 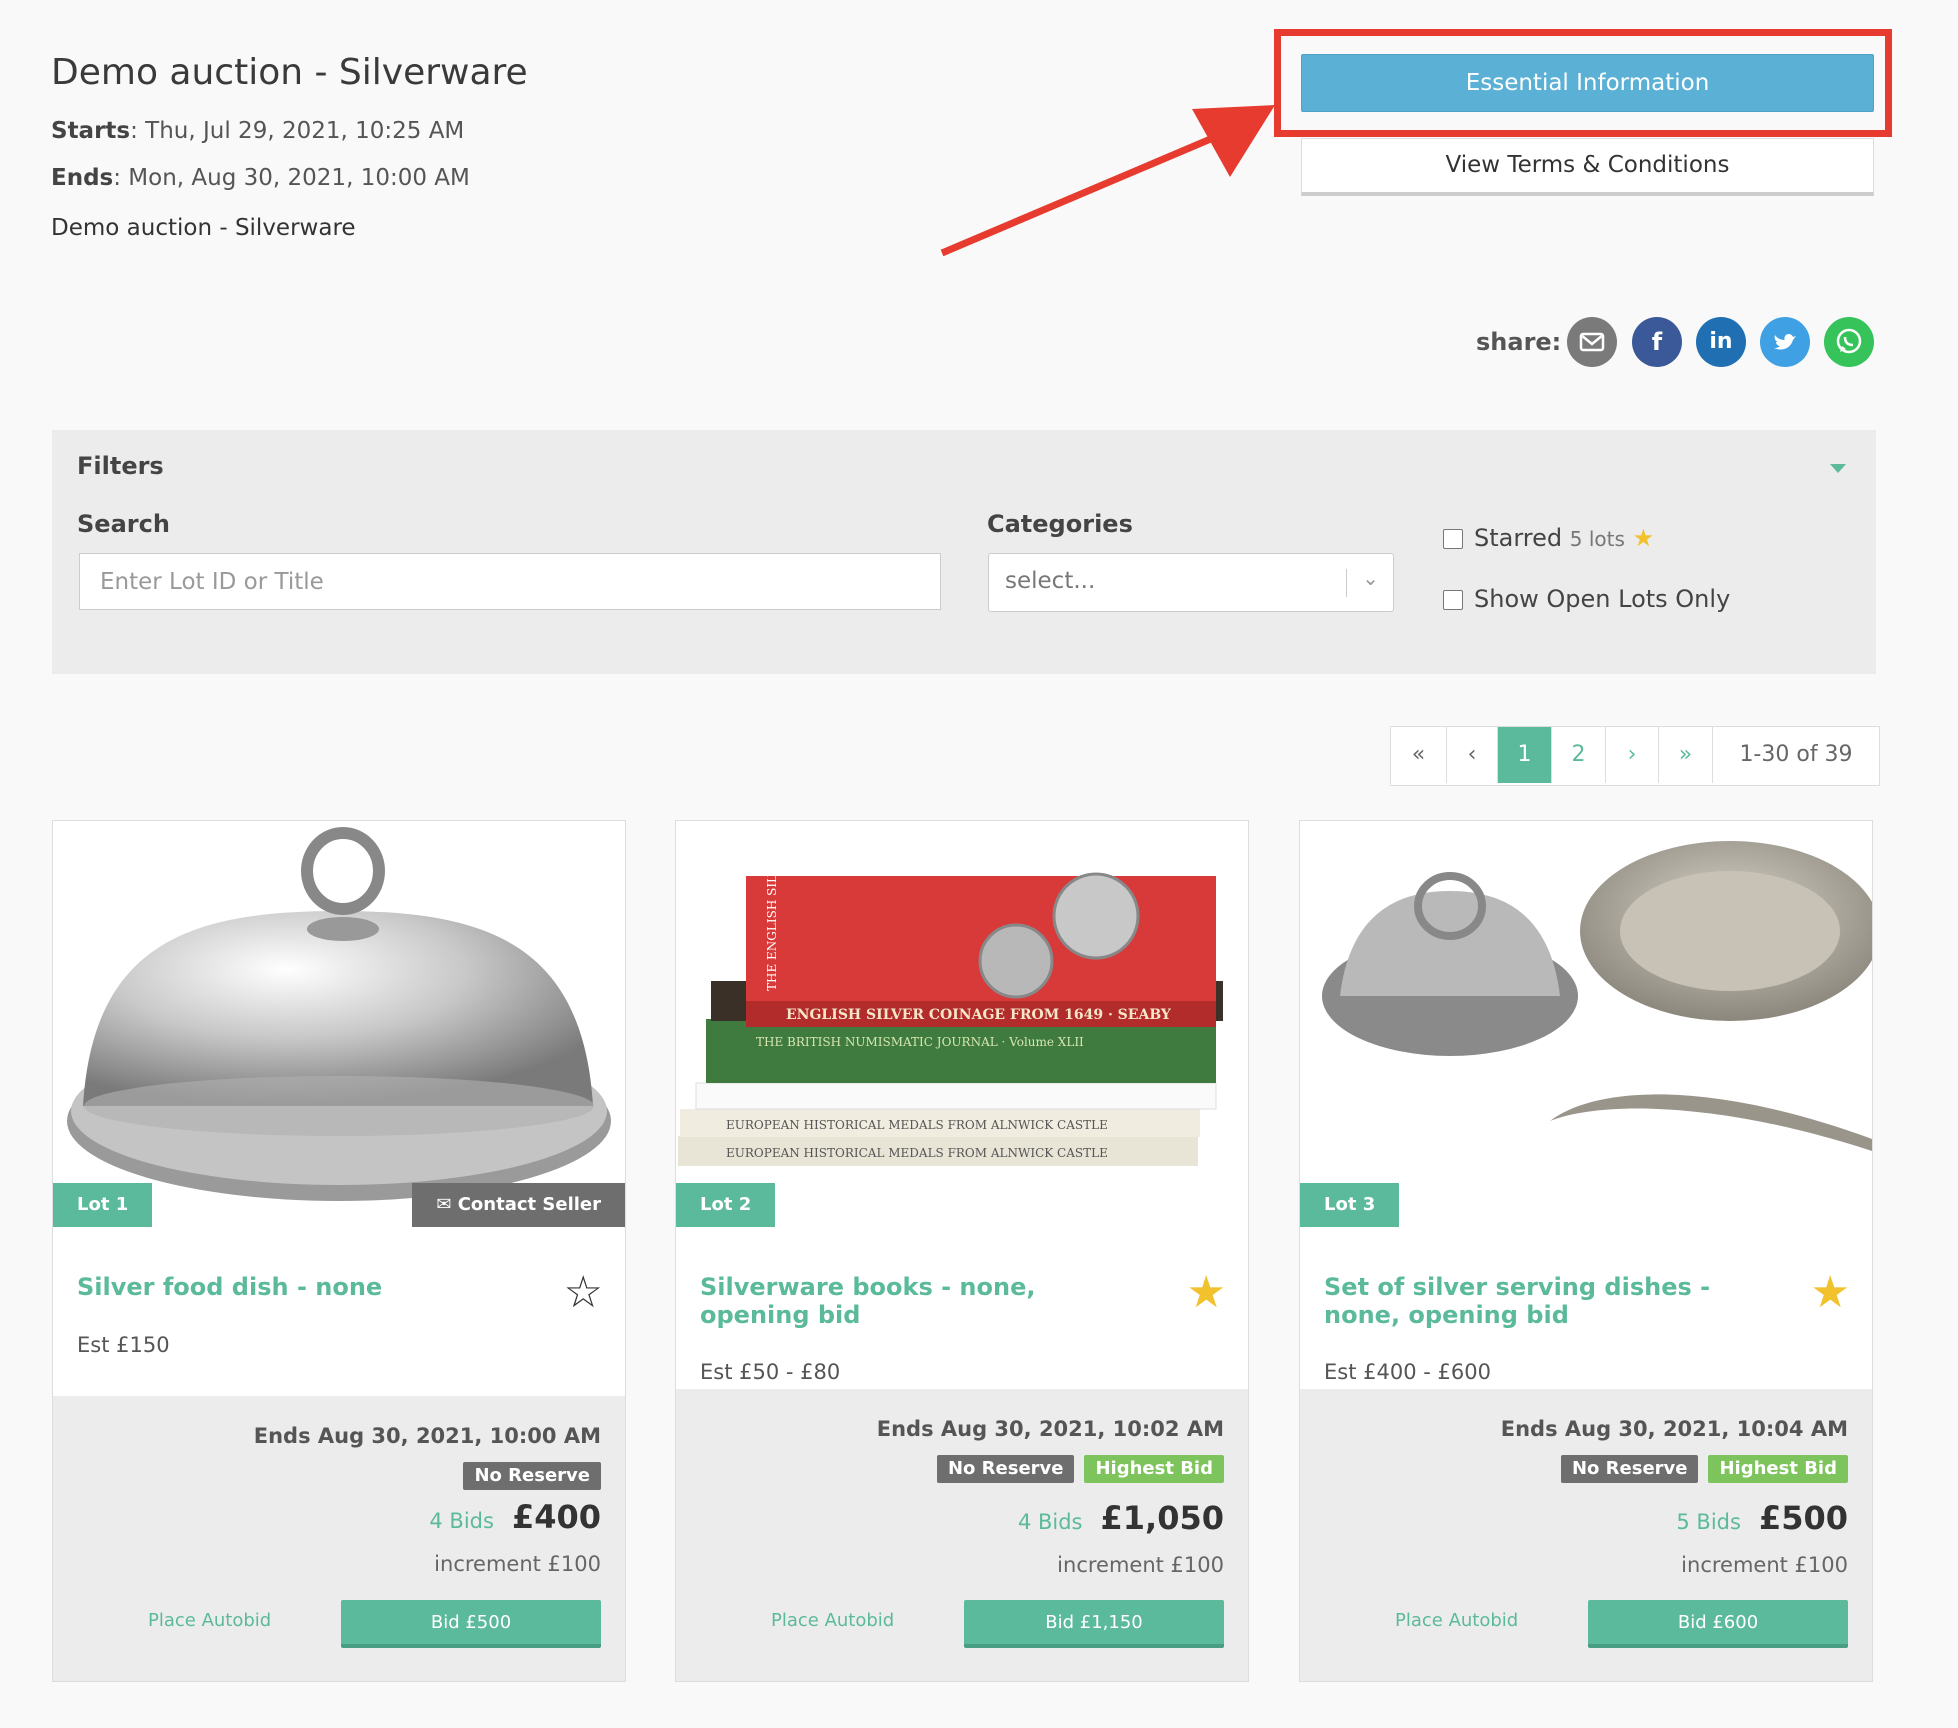 What do you see at coordinates (91, 131) in the screenshot?
I see `starts-label: Starts` at bounding box center [91, 131].